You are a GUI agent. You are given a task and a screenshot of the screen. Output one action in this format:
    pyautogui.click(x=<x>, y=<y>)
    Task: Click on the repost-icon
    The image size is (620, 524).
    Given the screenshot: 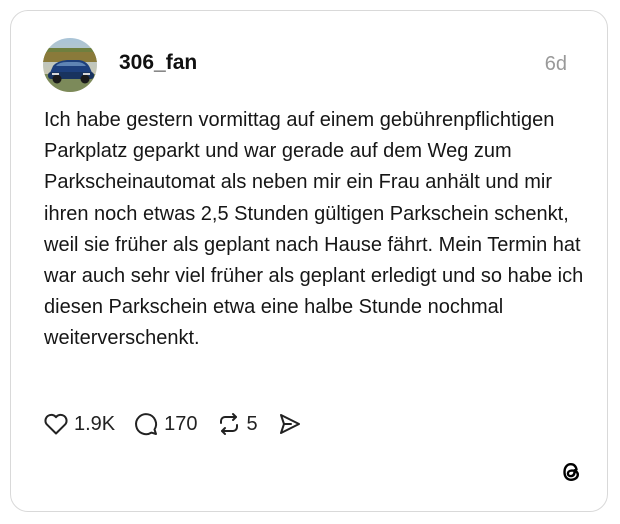 What is the action you would take?
    pyautogui.click(x=229, y=424)
    